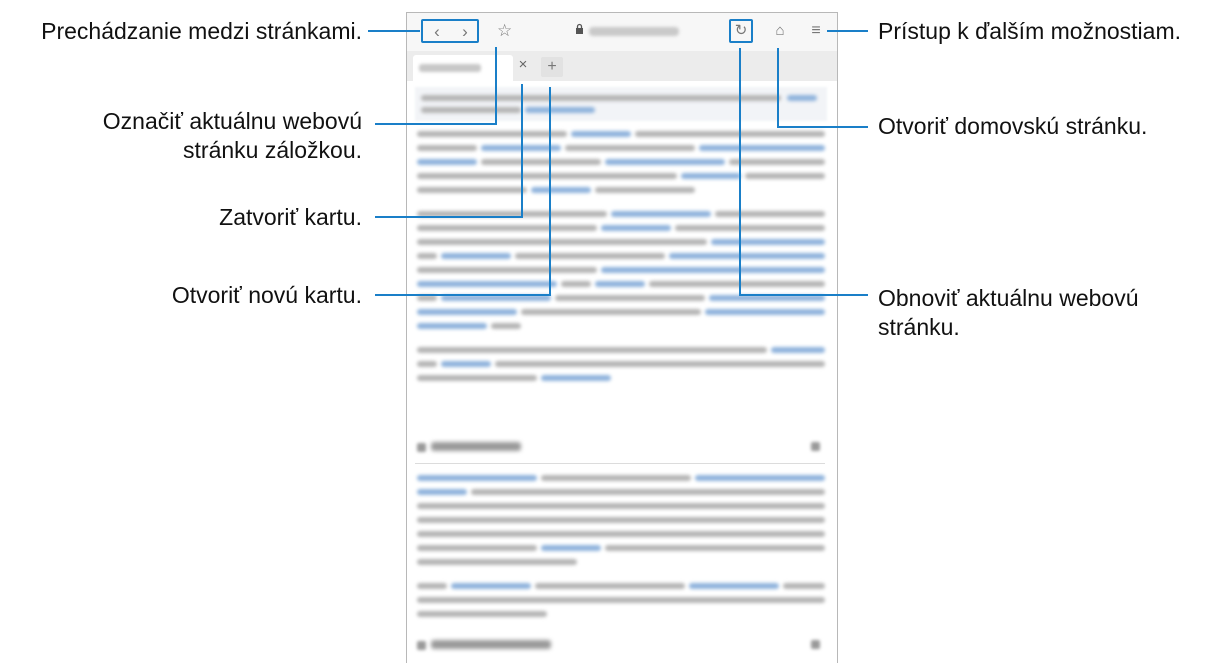 The image size is (1220, 663). Describe the element at coordinates (504, 31) in the screenshot. I see `bookmark-star-icon: ☆` at that location.